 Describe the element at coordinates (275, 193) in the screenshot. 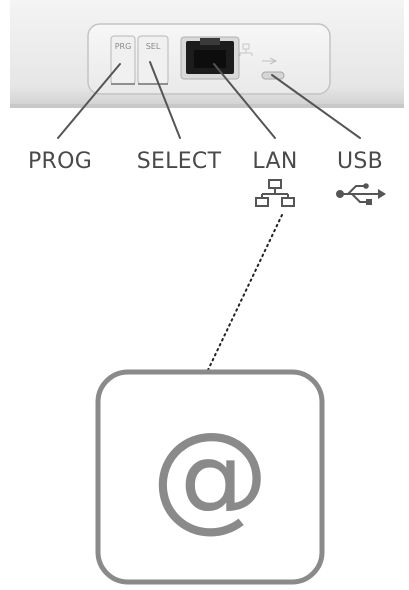

I see `network-icon` at that location.